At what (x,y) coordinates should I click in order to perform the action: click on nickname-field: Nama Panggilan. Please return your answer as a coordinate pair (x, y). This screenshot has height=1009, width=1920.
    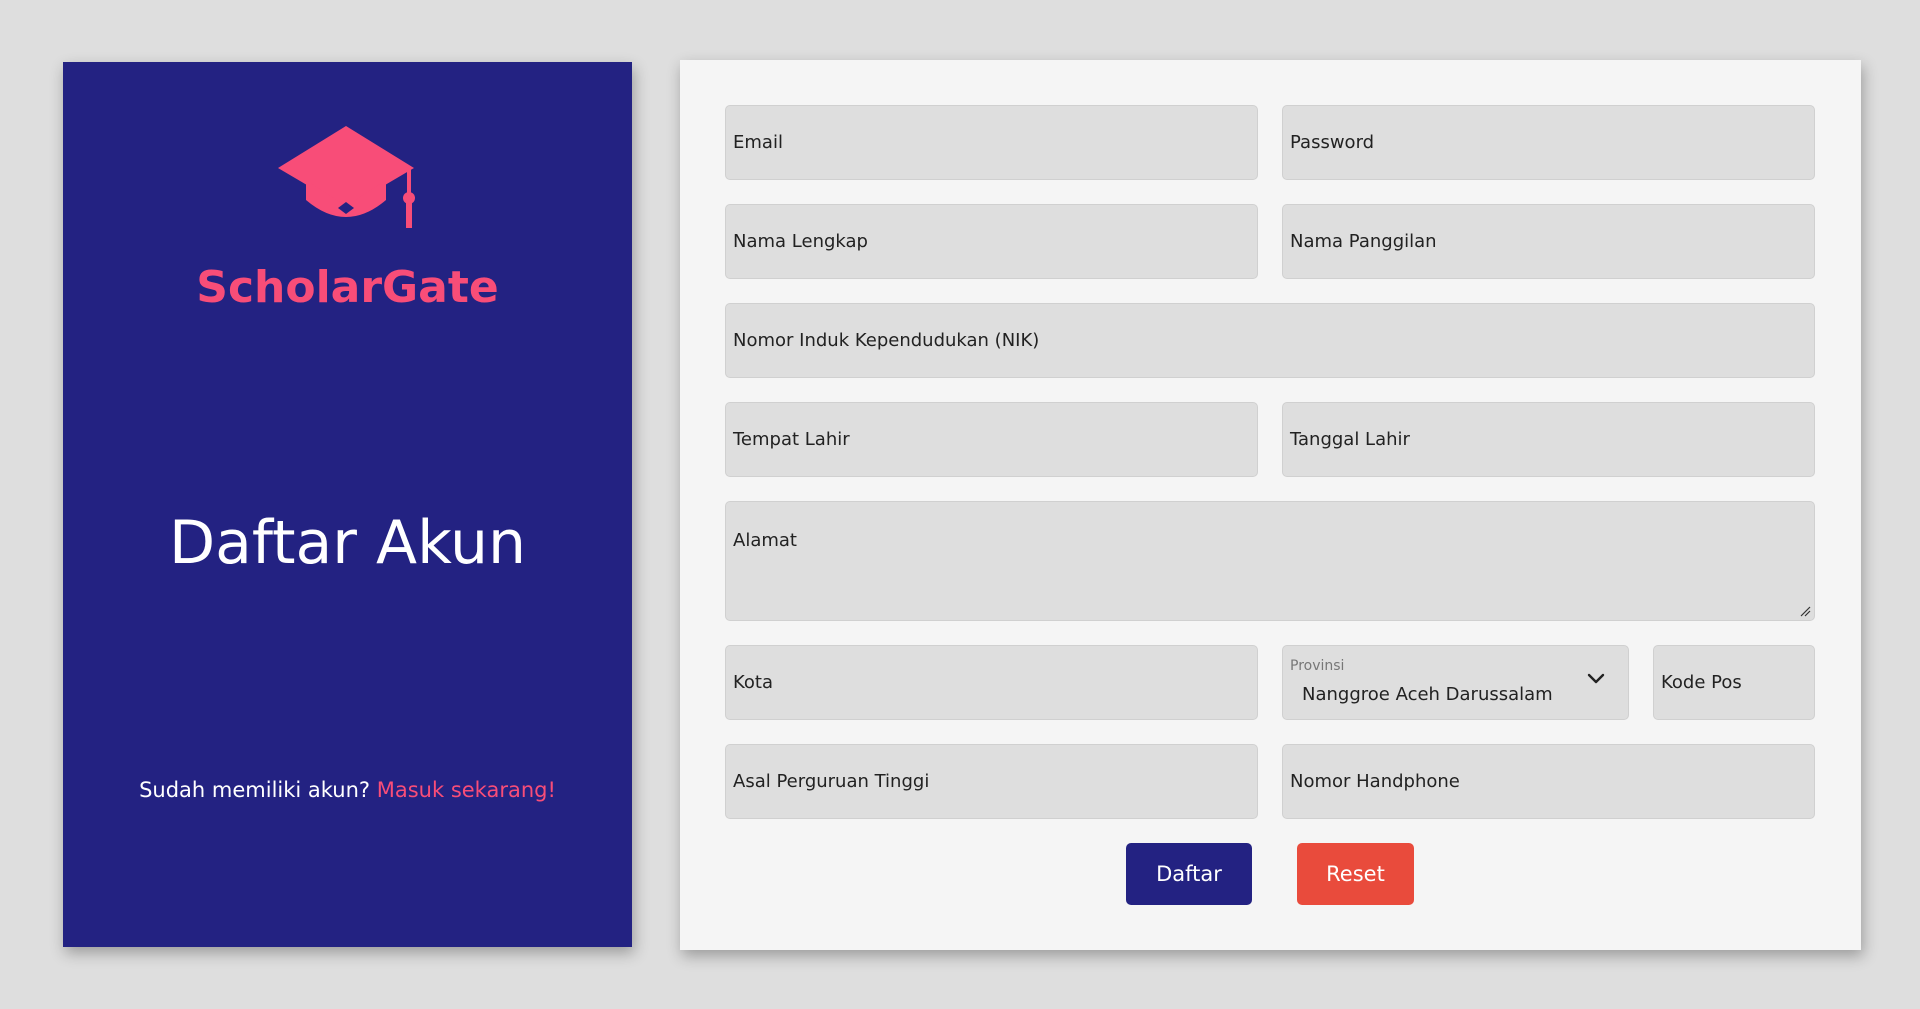
    Looking at the image, I should click on (1548, 241).